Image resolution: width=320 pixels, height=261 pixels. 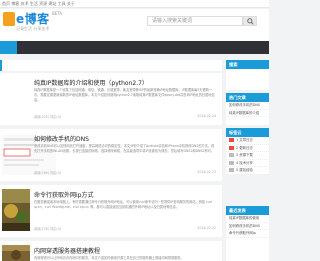 I want to click on sidebar-popular-block: 热门文章 如何修改手机的DNS 纯真IP数据库的介绍, so click(x=247, y=109).